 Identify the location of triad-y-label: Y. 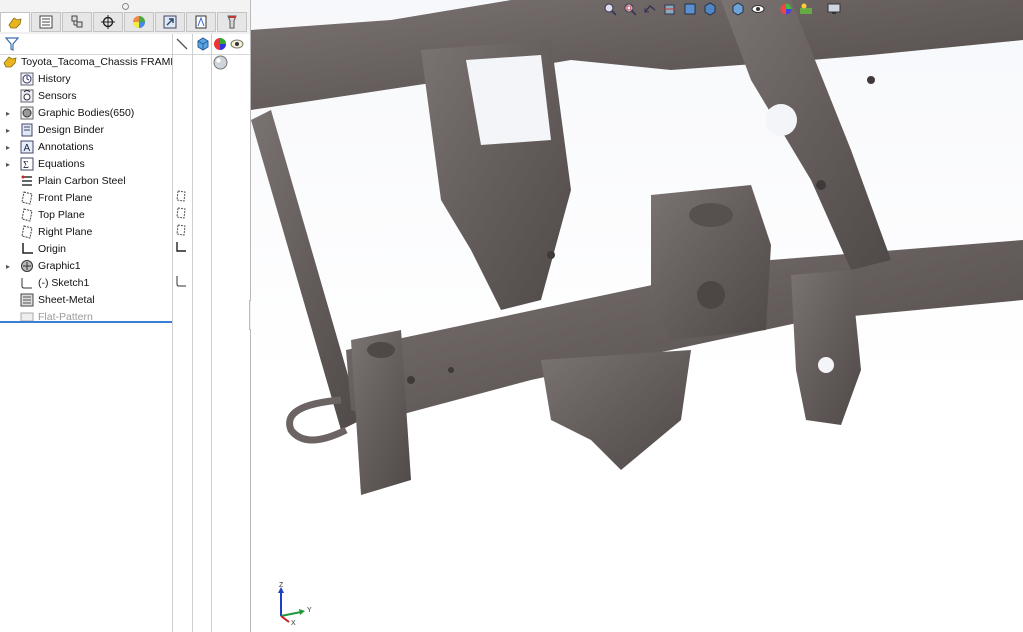
(309, 610).